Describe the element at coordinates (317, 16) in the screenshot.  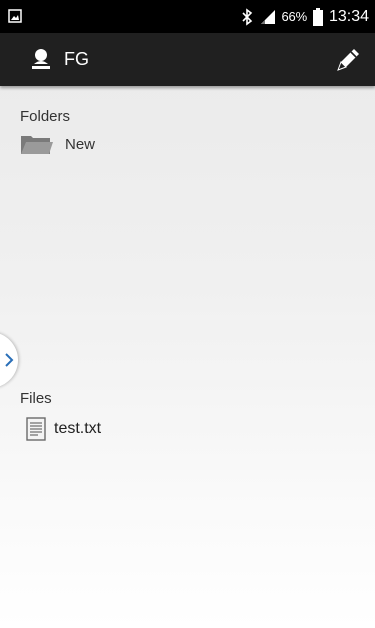
I see `battery-icon` at that location.